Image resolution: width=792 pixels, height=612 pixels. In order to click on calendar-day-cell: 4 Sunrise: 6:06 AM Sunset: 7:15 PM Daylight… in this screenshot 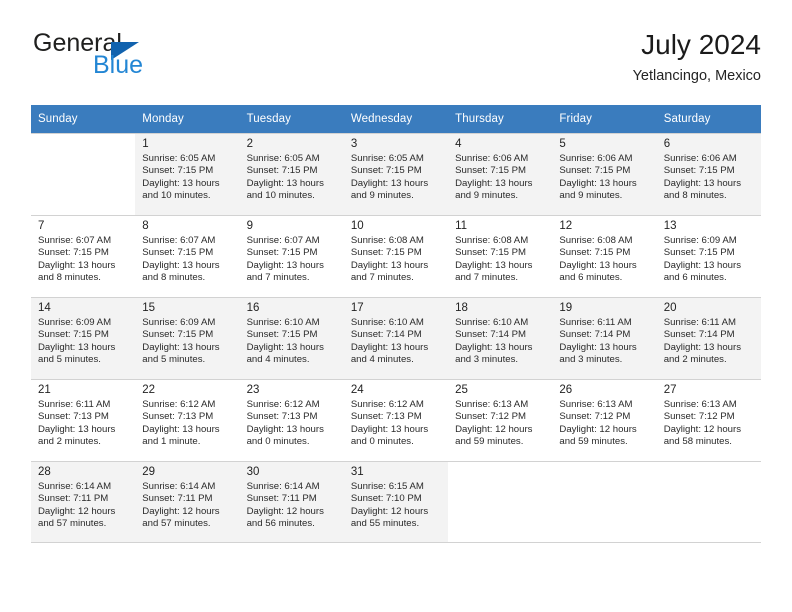, I will do `click(500, 174)`.